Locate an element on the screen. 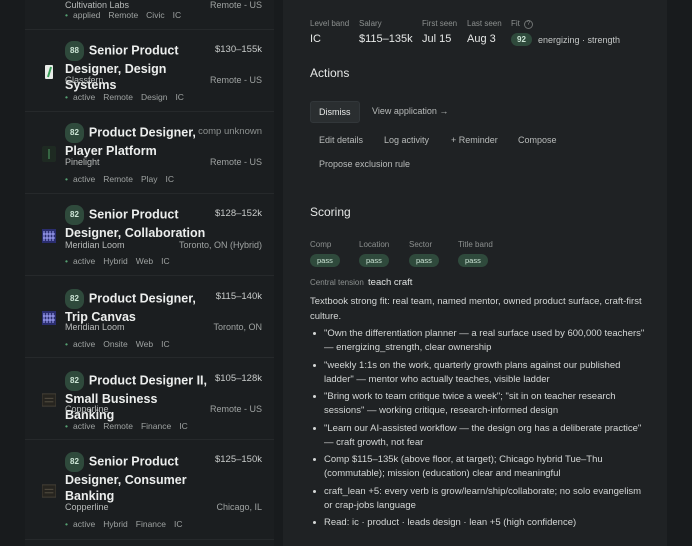  scoring-heading: Scoring is located at coordinates (330, 212).